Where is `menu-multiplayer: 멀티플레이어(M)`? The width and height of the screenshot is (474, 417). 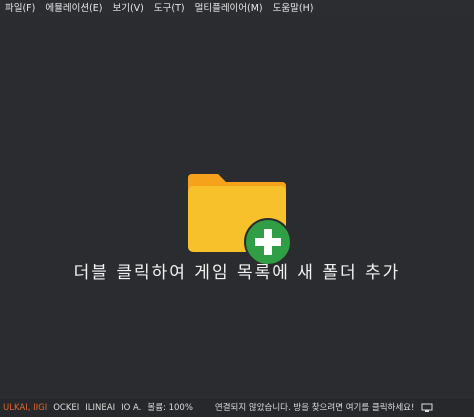 menu-multiplayer: 멀티플레이어(M) is located at coordinates (229, 9).